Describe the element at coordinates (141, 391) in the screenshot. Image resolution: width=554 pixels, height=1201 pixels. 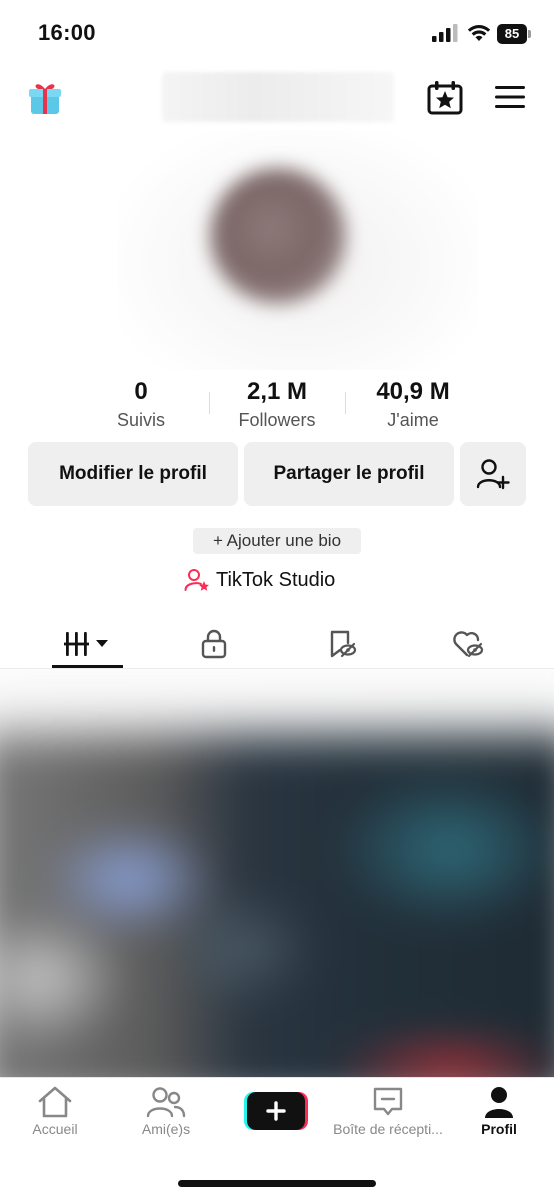
I see `following-count: 0` at that location.